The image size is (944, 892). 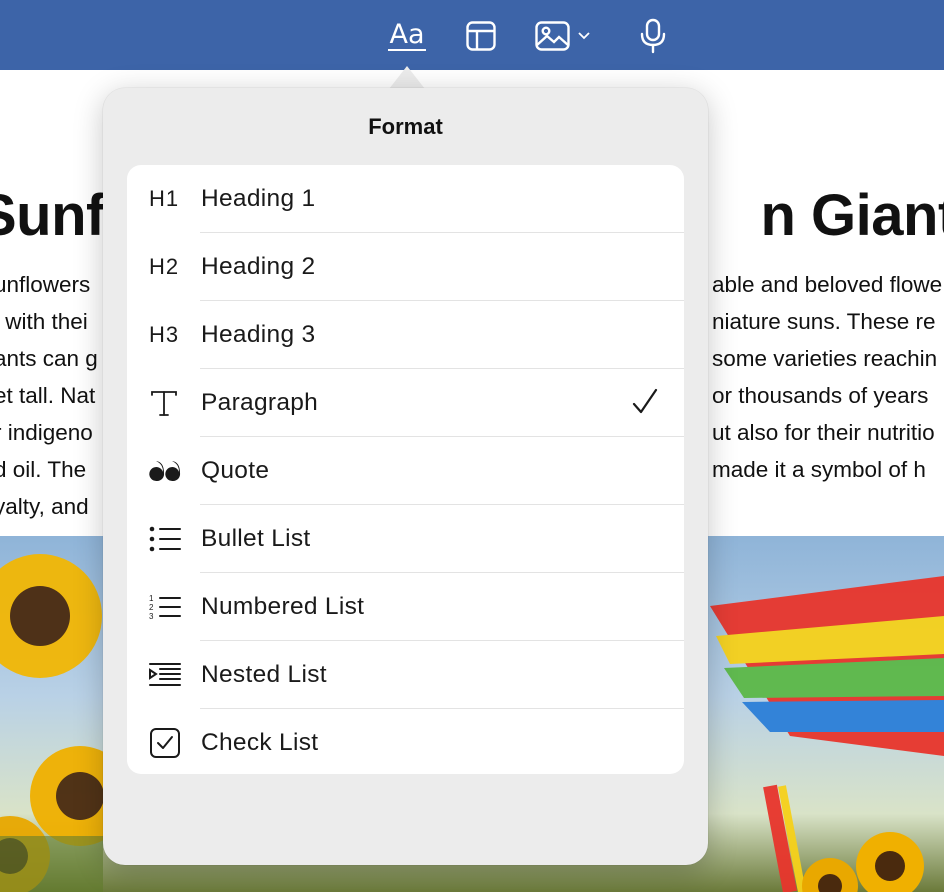 What do you see at coordinates (260, 402) in the screenshot?
I see `format-item-label: Paragraph` at bounding box center [260, 402].